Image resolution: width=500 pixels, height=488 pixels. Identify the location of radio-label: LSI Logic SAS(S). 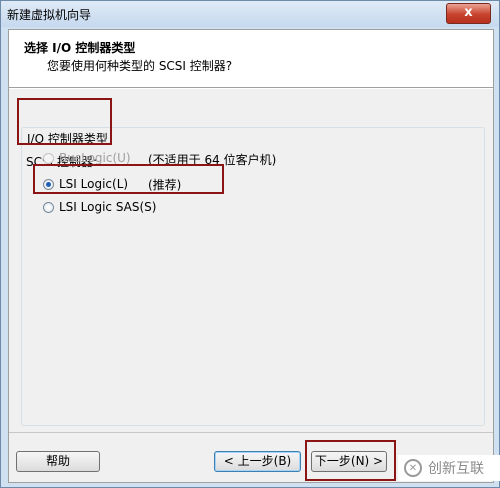
(108, 207).